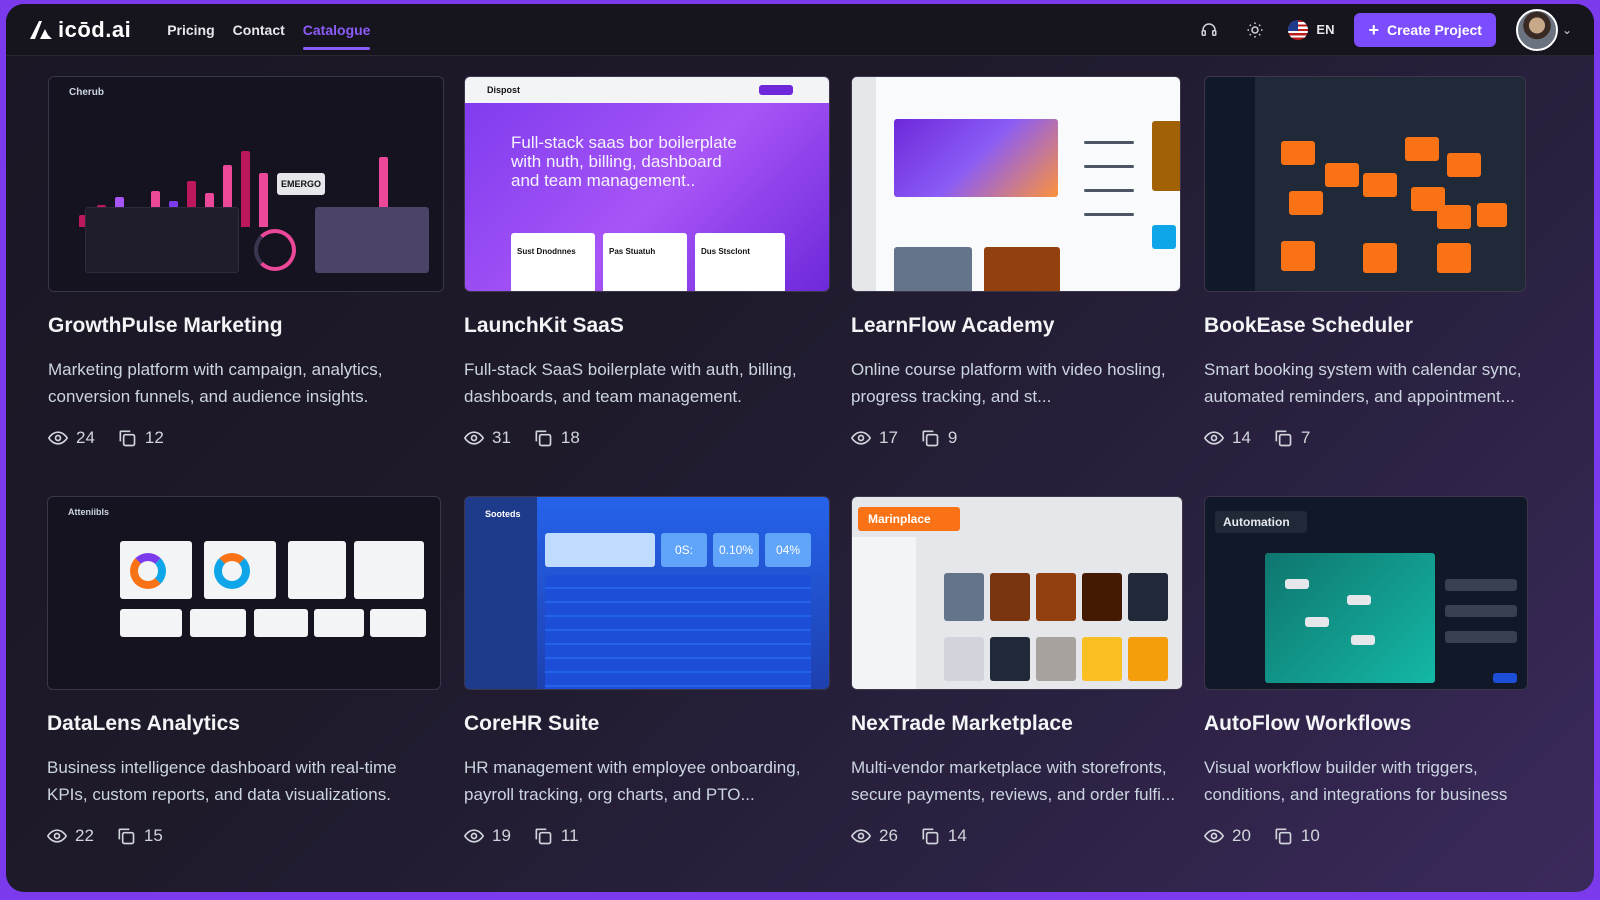  I want to click on copies-count: 14, so click(943, 836).